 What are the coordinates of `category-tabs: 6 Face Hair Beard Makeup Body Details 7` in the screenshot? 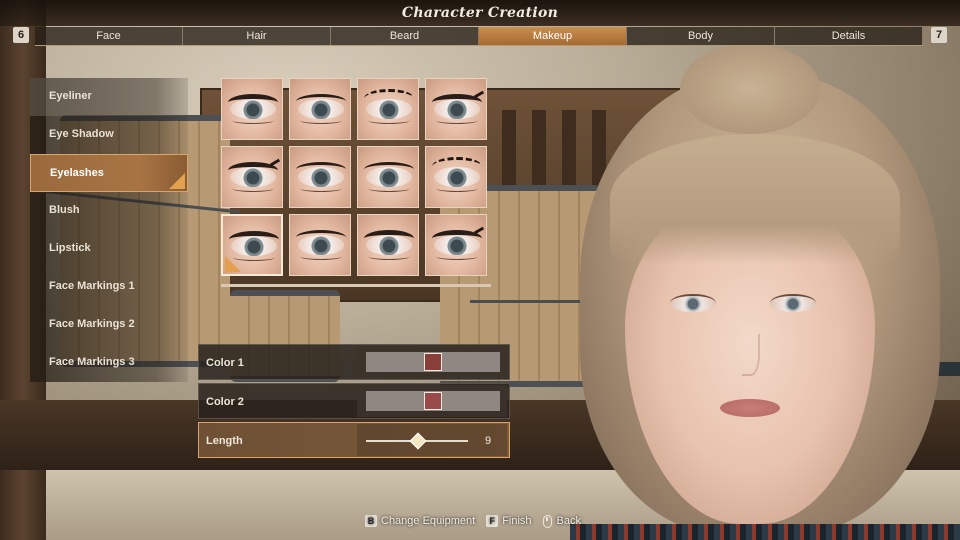 It's located at (480, 36).